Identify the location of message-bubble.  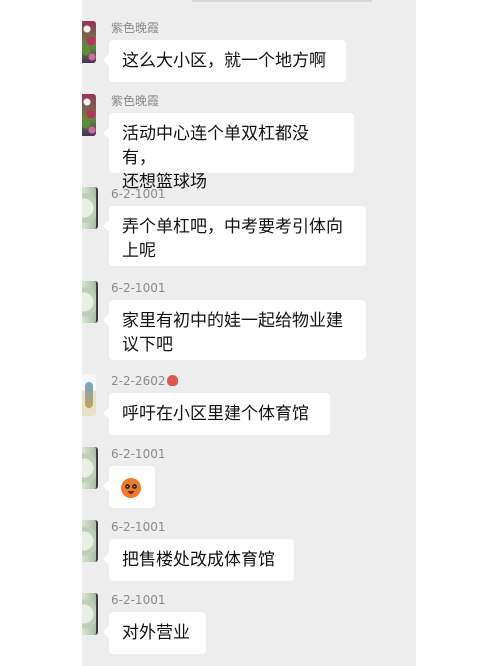
(129, 487).